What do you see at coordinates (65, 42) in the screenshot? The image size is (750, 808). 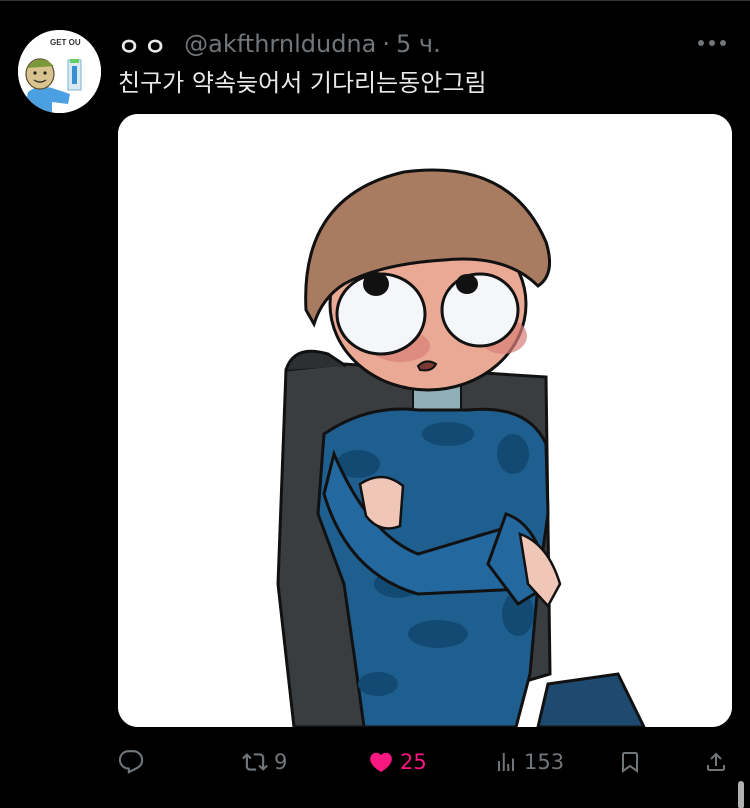 I see `avatar-sign-text: GET OU` at bounding box center [65, 42].